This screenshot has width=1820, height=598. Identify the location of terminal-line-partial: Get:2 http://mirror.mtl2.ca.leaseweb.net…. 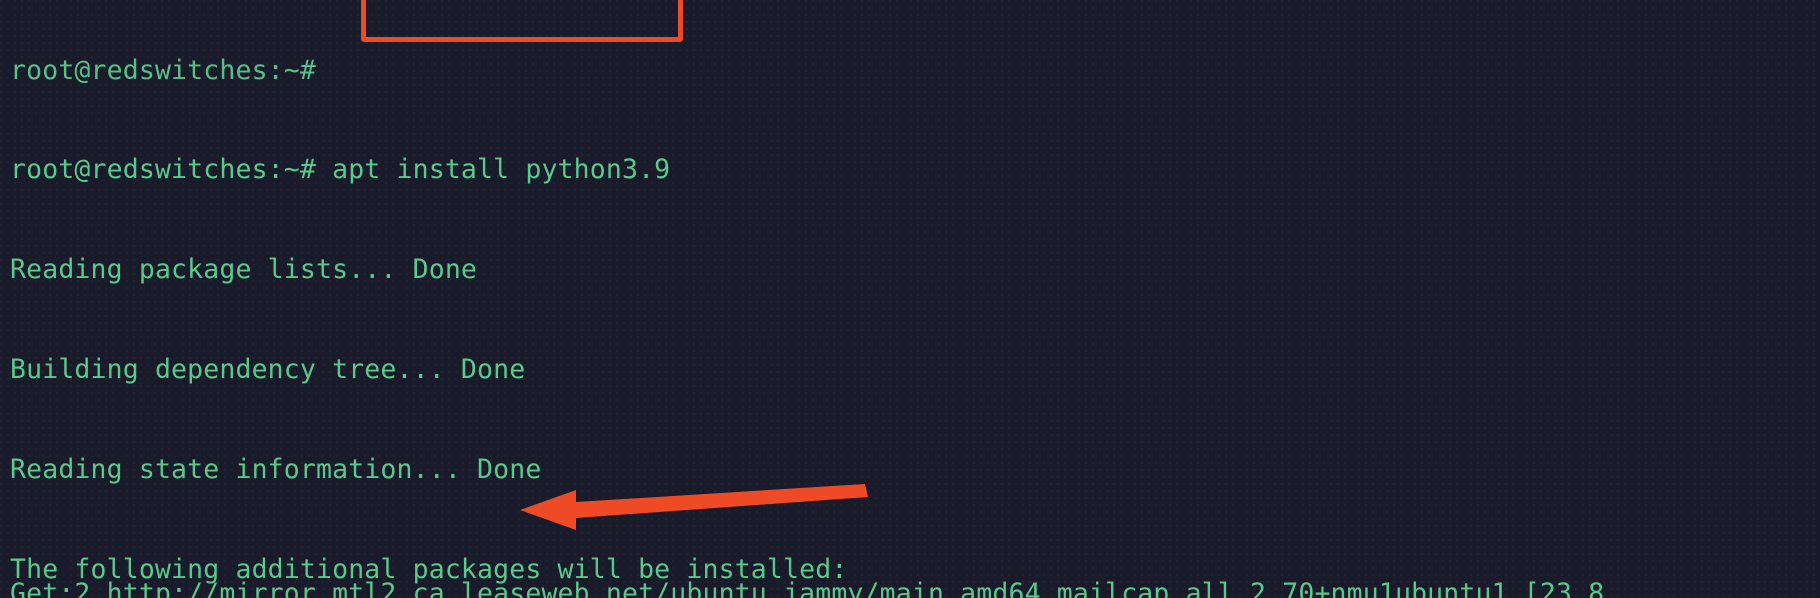
(807, 587).